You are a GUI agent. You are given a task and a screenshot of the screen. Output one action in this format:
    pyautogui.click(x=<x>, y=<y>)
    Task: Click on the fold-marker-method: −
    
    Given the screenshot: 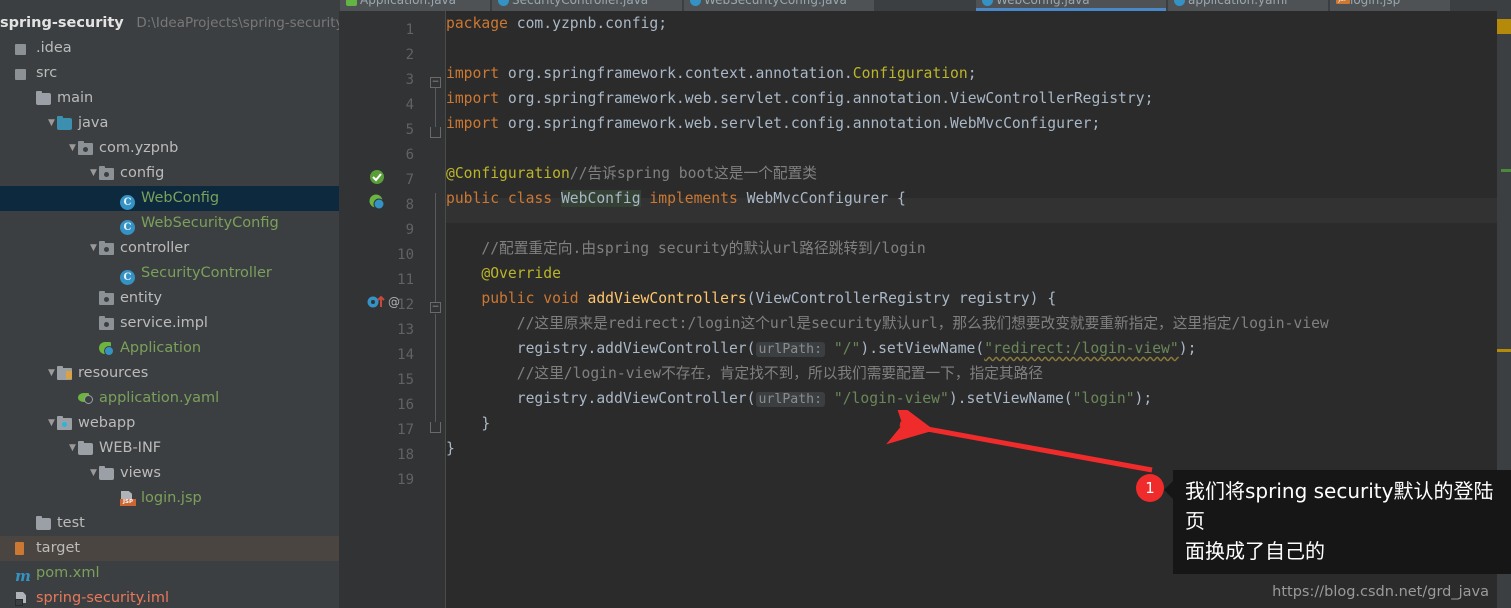 What is the action you would take?
    pyautogui.click(x=435, y=307)
    